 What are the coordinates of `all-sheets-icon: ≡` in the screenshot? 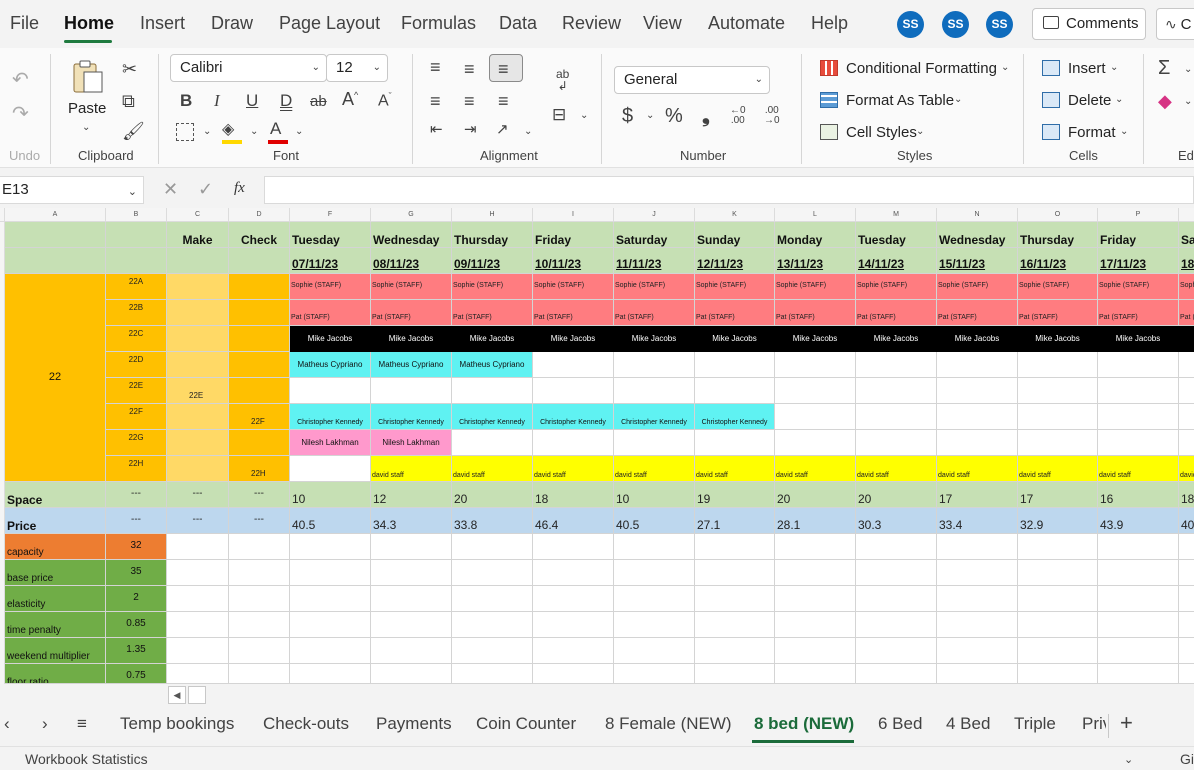 It's located at (82, 724).